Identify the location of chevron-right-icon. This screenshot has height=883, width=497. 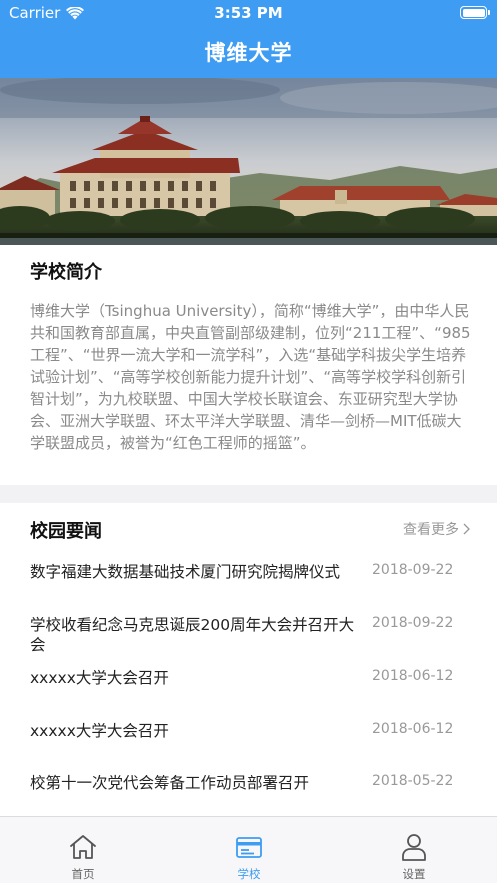
(466, 529).